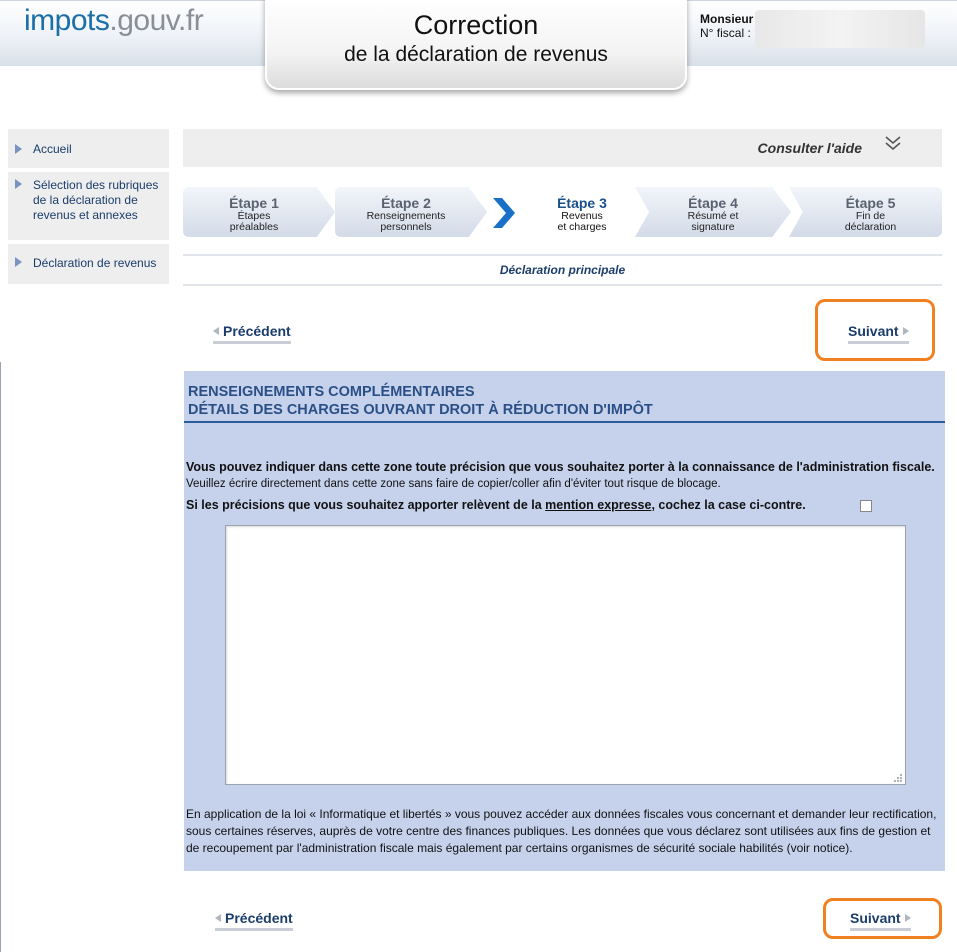  Describe the element at coordinates (582, 227) in the screenshot. I see `step-label-line2: et charges` at that location.